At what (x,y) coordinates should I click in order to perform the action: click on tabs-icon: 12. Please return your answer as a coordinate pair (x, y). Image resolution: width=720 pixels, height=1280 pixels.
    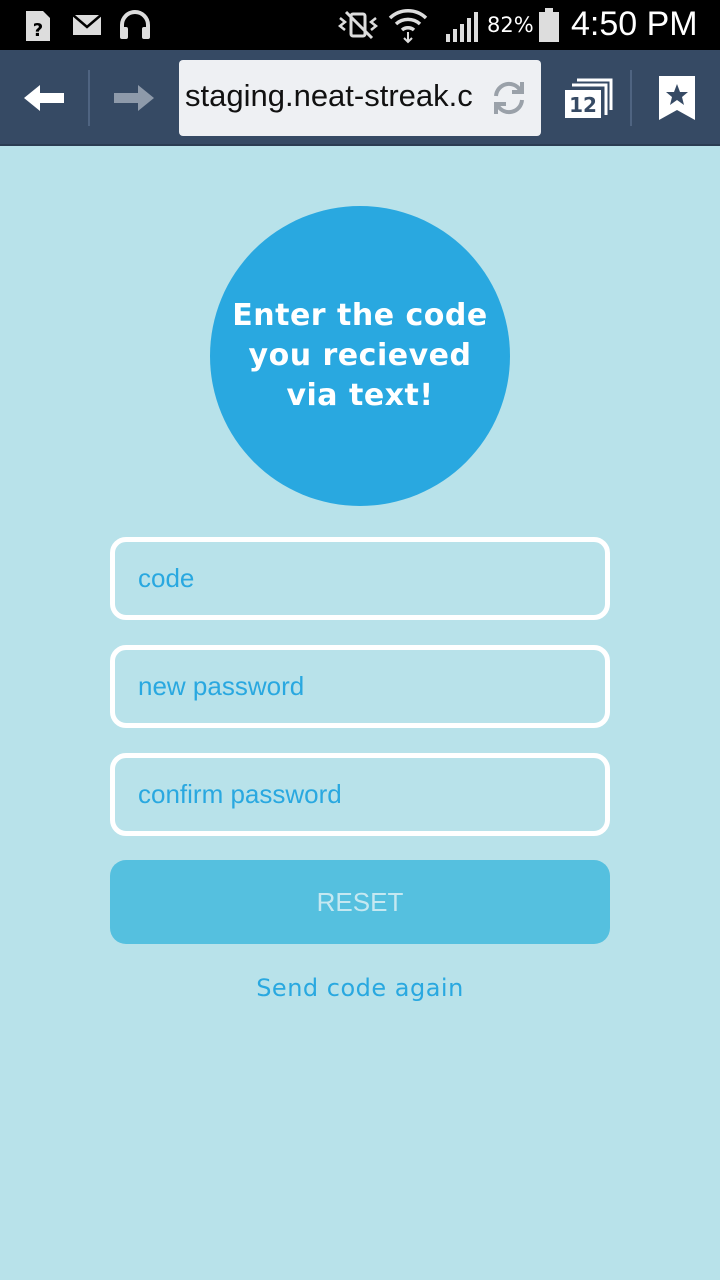
    Looking at the image, I should click on (589, 98).